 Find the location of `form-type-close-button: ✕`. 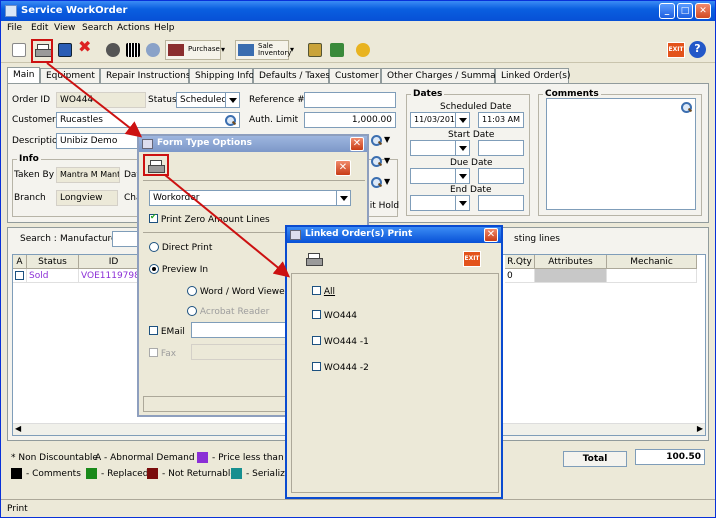

form-type-close-button: ✕ is located at coordinates (357, 144).